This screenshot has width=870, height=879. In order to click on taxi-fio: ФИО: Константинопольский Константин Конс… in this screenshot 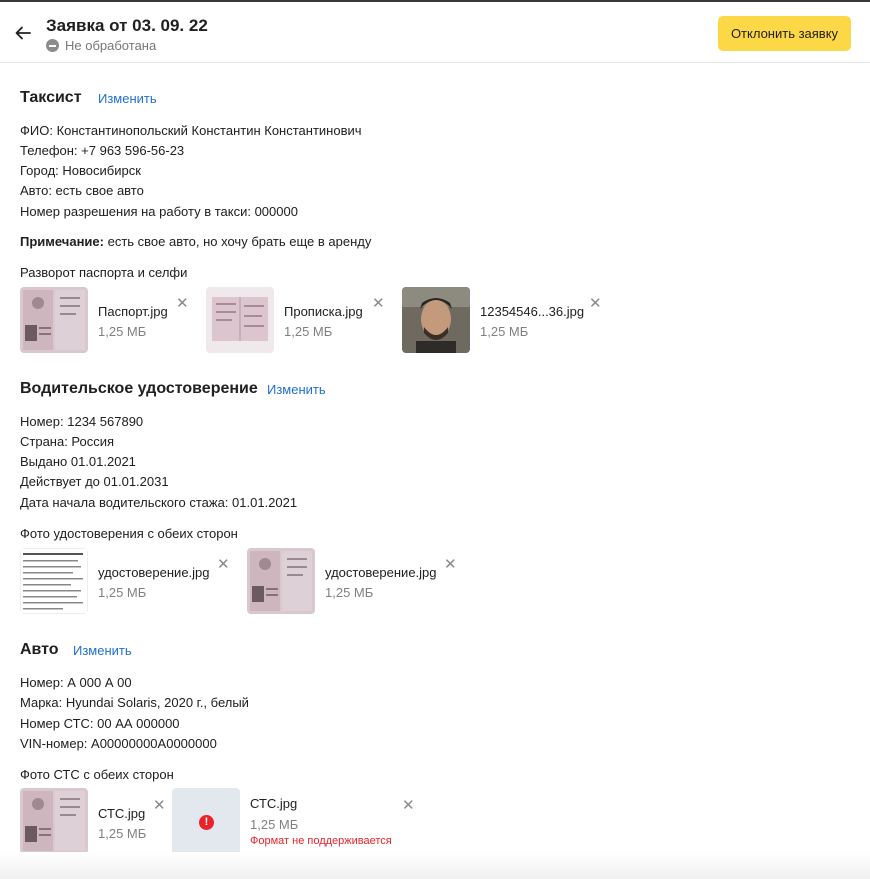, I will do `click(191, 130)`.